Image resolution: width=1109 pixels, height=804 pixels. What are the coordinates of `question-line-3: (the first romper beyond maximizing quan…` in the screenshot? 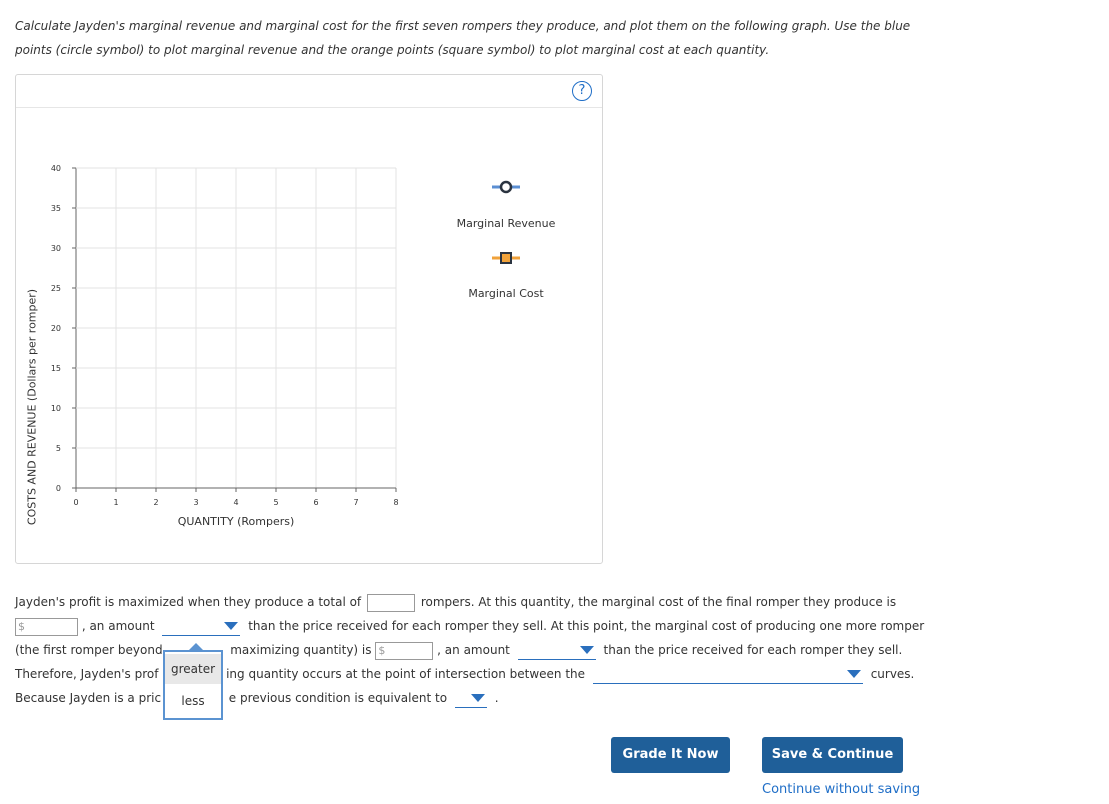 It's located at (458, 650).